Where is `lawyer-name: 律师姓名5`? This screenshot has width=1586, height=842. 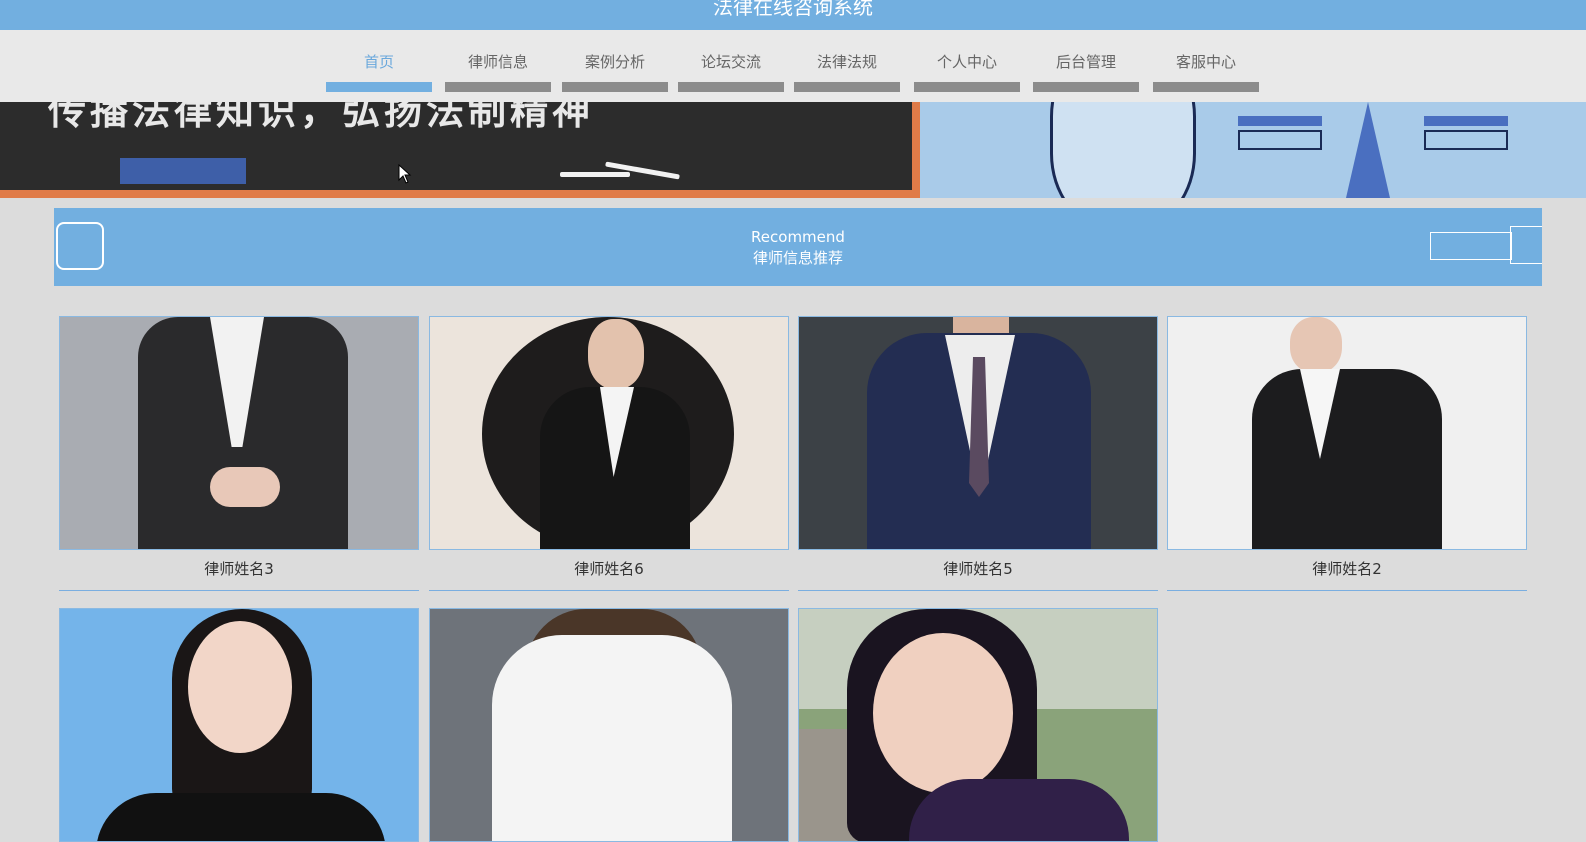
lawyer-name: 律师姓名5 is located at coordinates (978, 569).